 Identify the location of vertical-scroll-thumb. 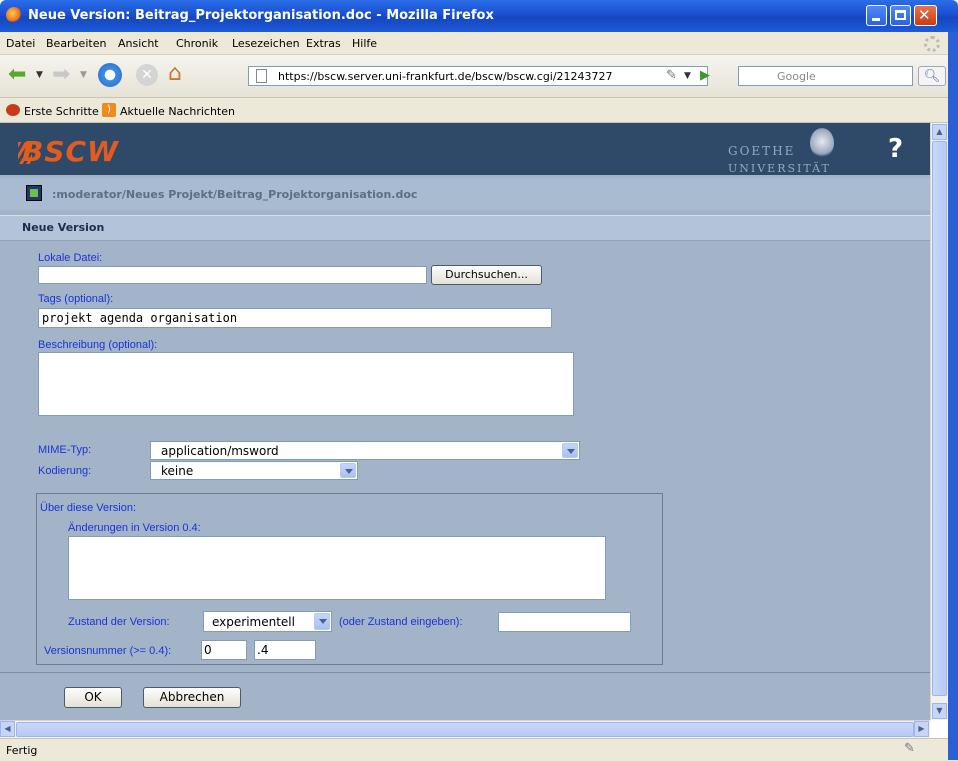
(939, 418).